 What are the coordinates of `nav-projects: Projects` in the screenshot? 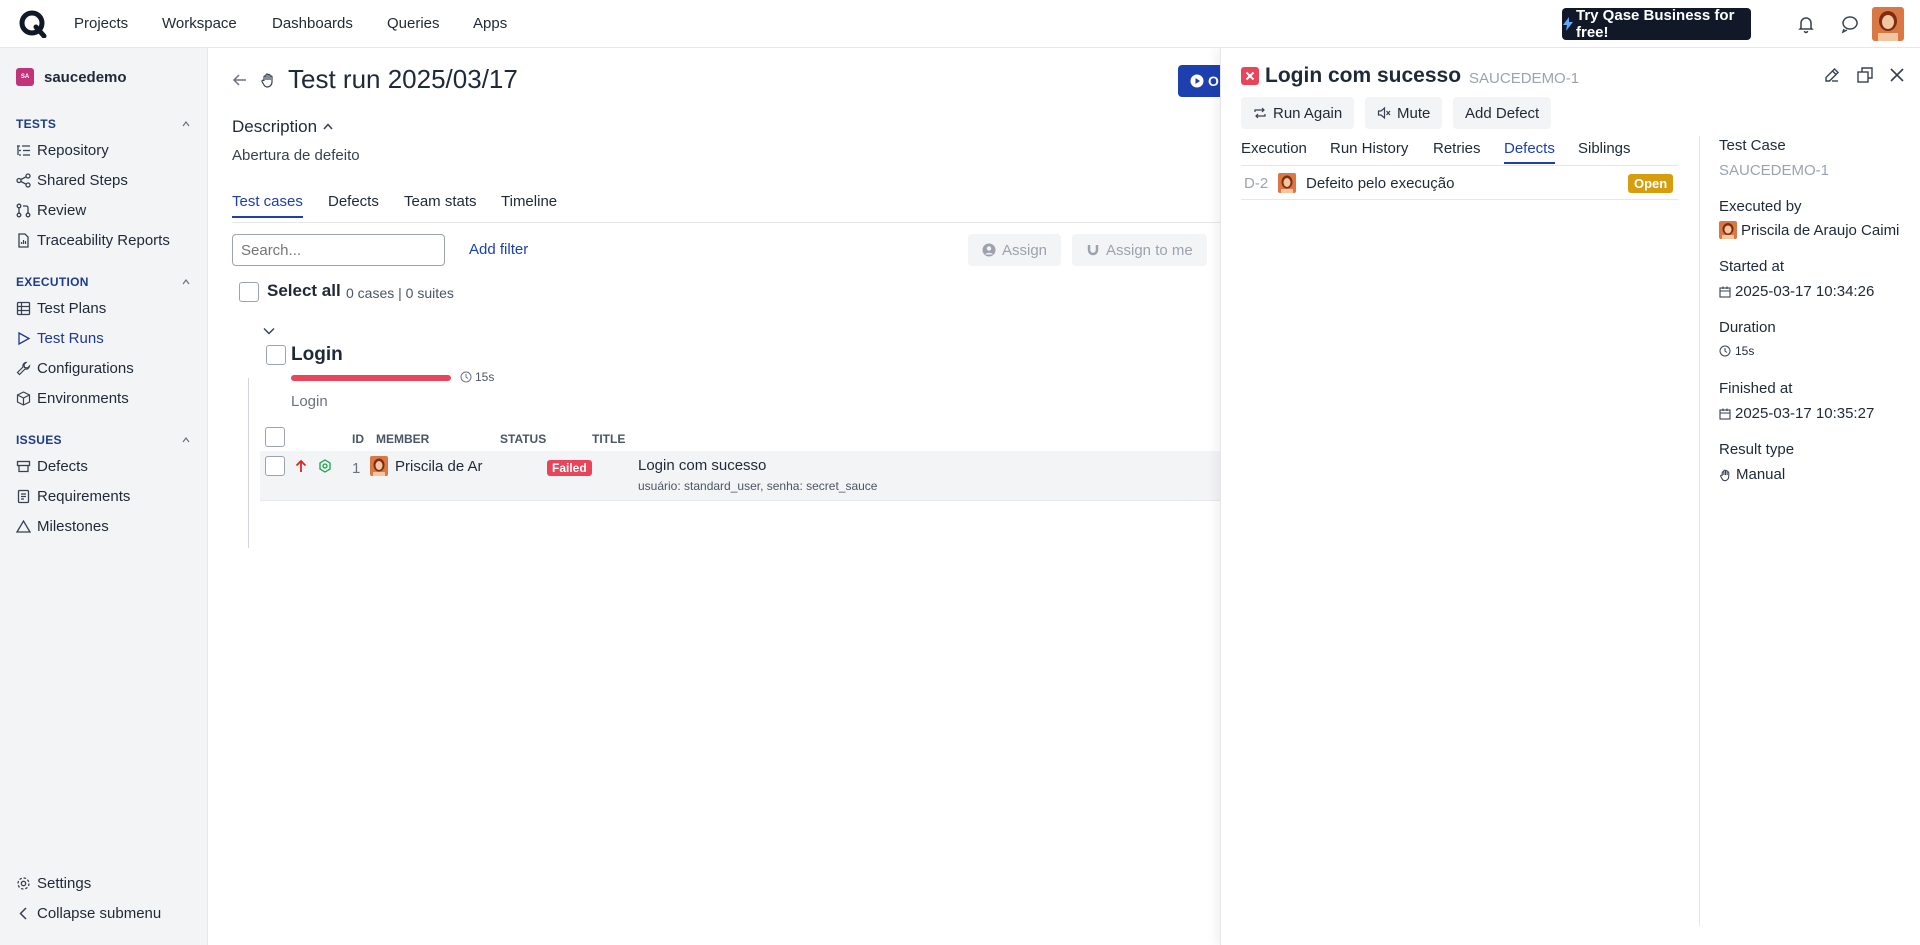 It's located at (101, 23).